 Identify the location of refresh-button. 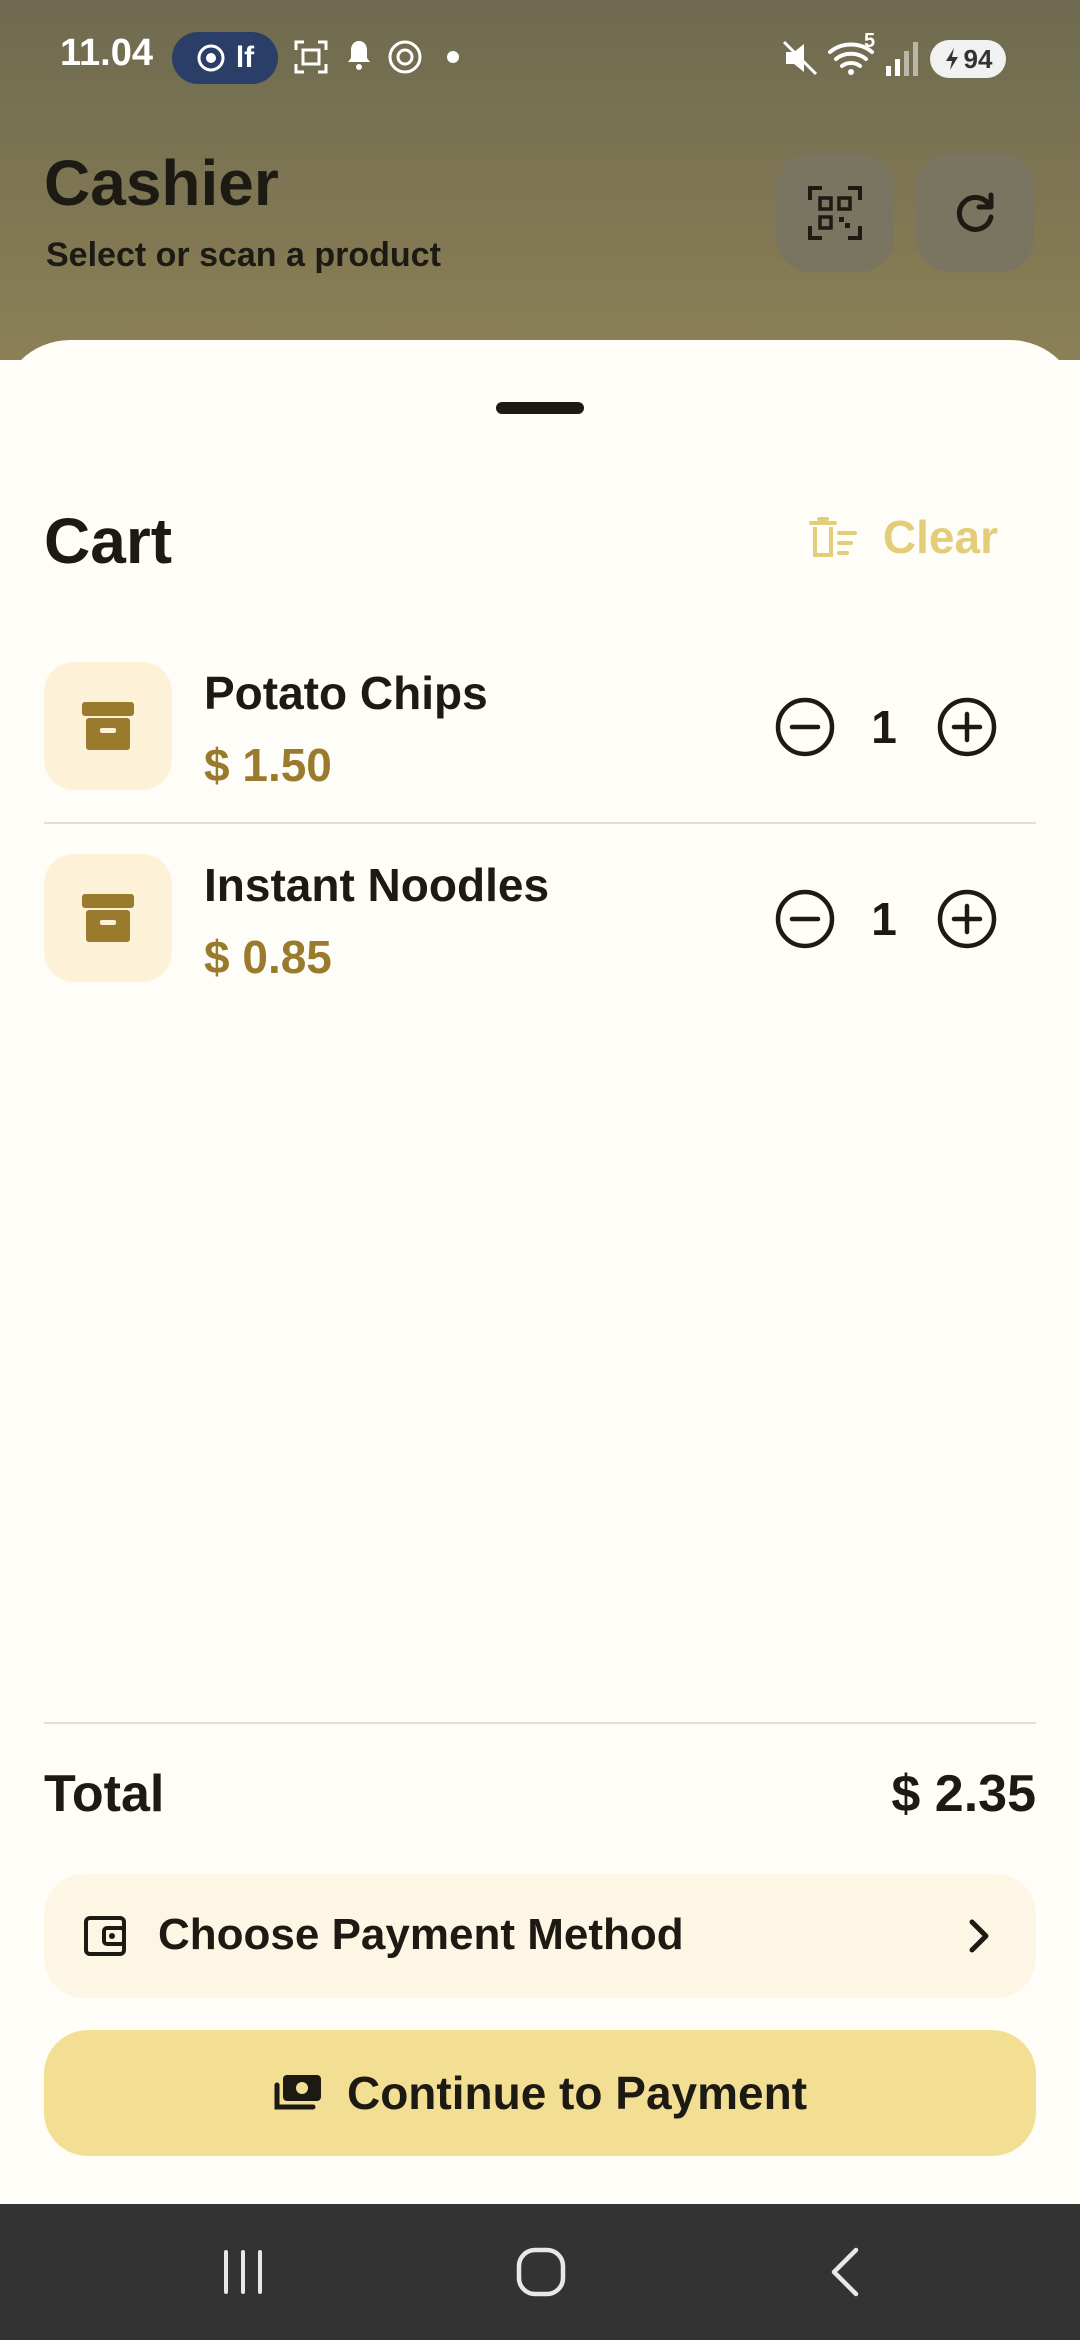
(975, 213).